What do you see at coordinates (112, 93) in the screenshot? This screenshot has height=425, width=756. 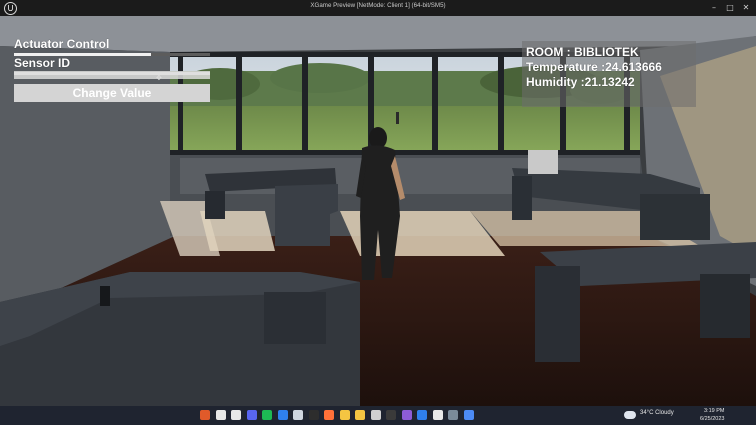 I see `change-value-button: Change Value` at bounding box center [112, 93].